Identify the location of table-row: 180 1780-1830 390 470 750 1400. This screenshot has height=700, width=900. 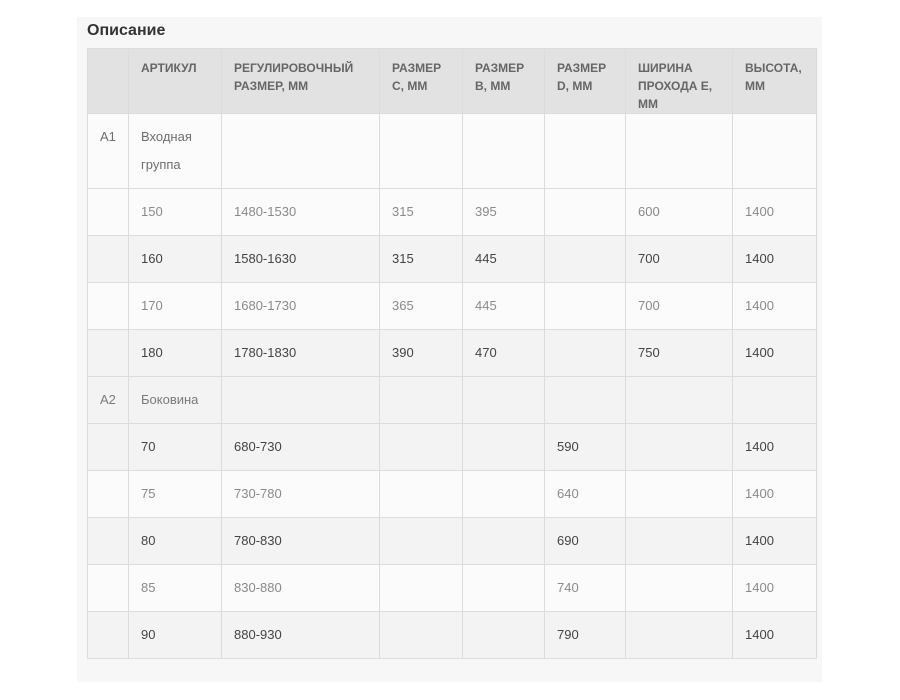
(452, 353).